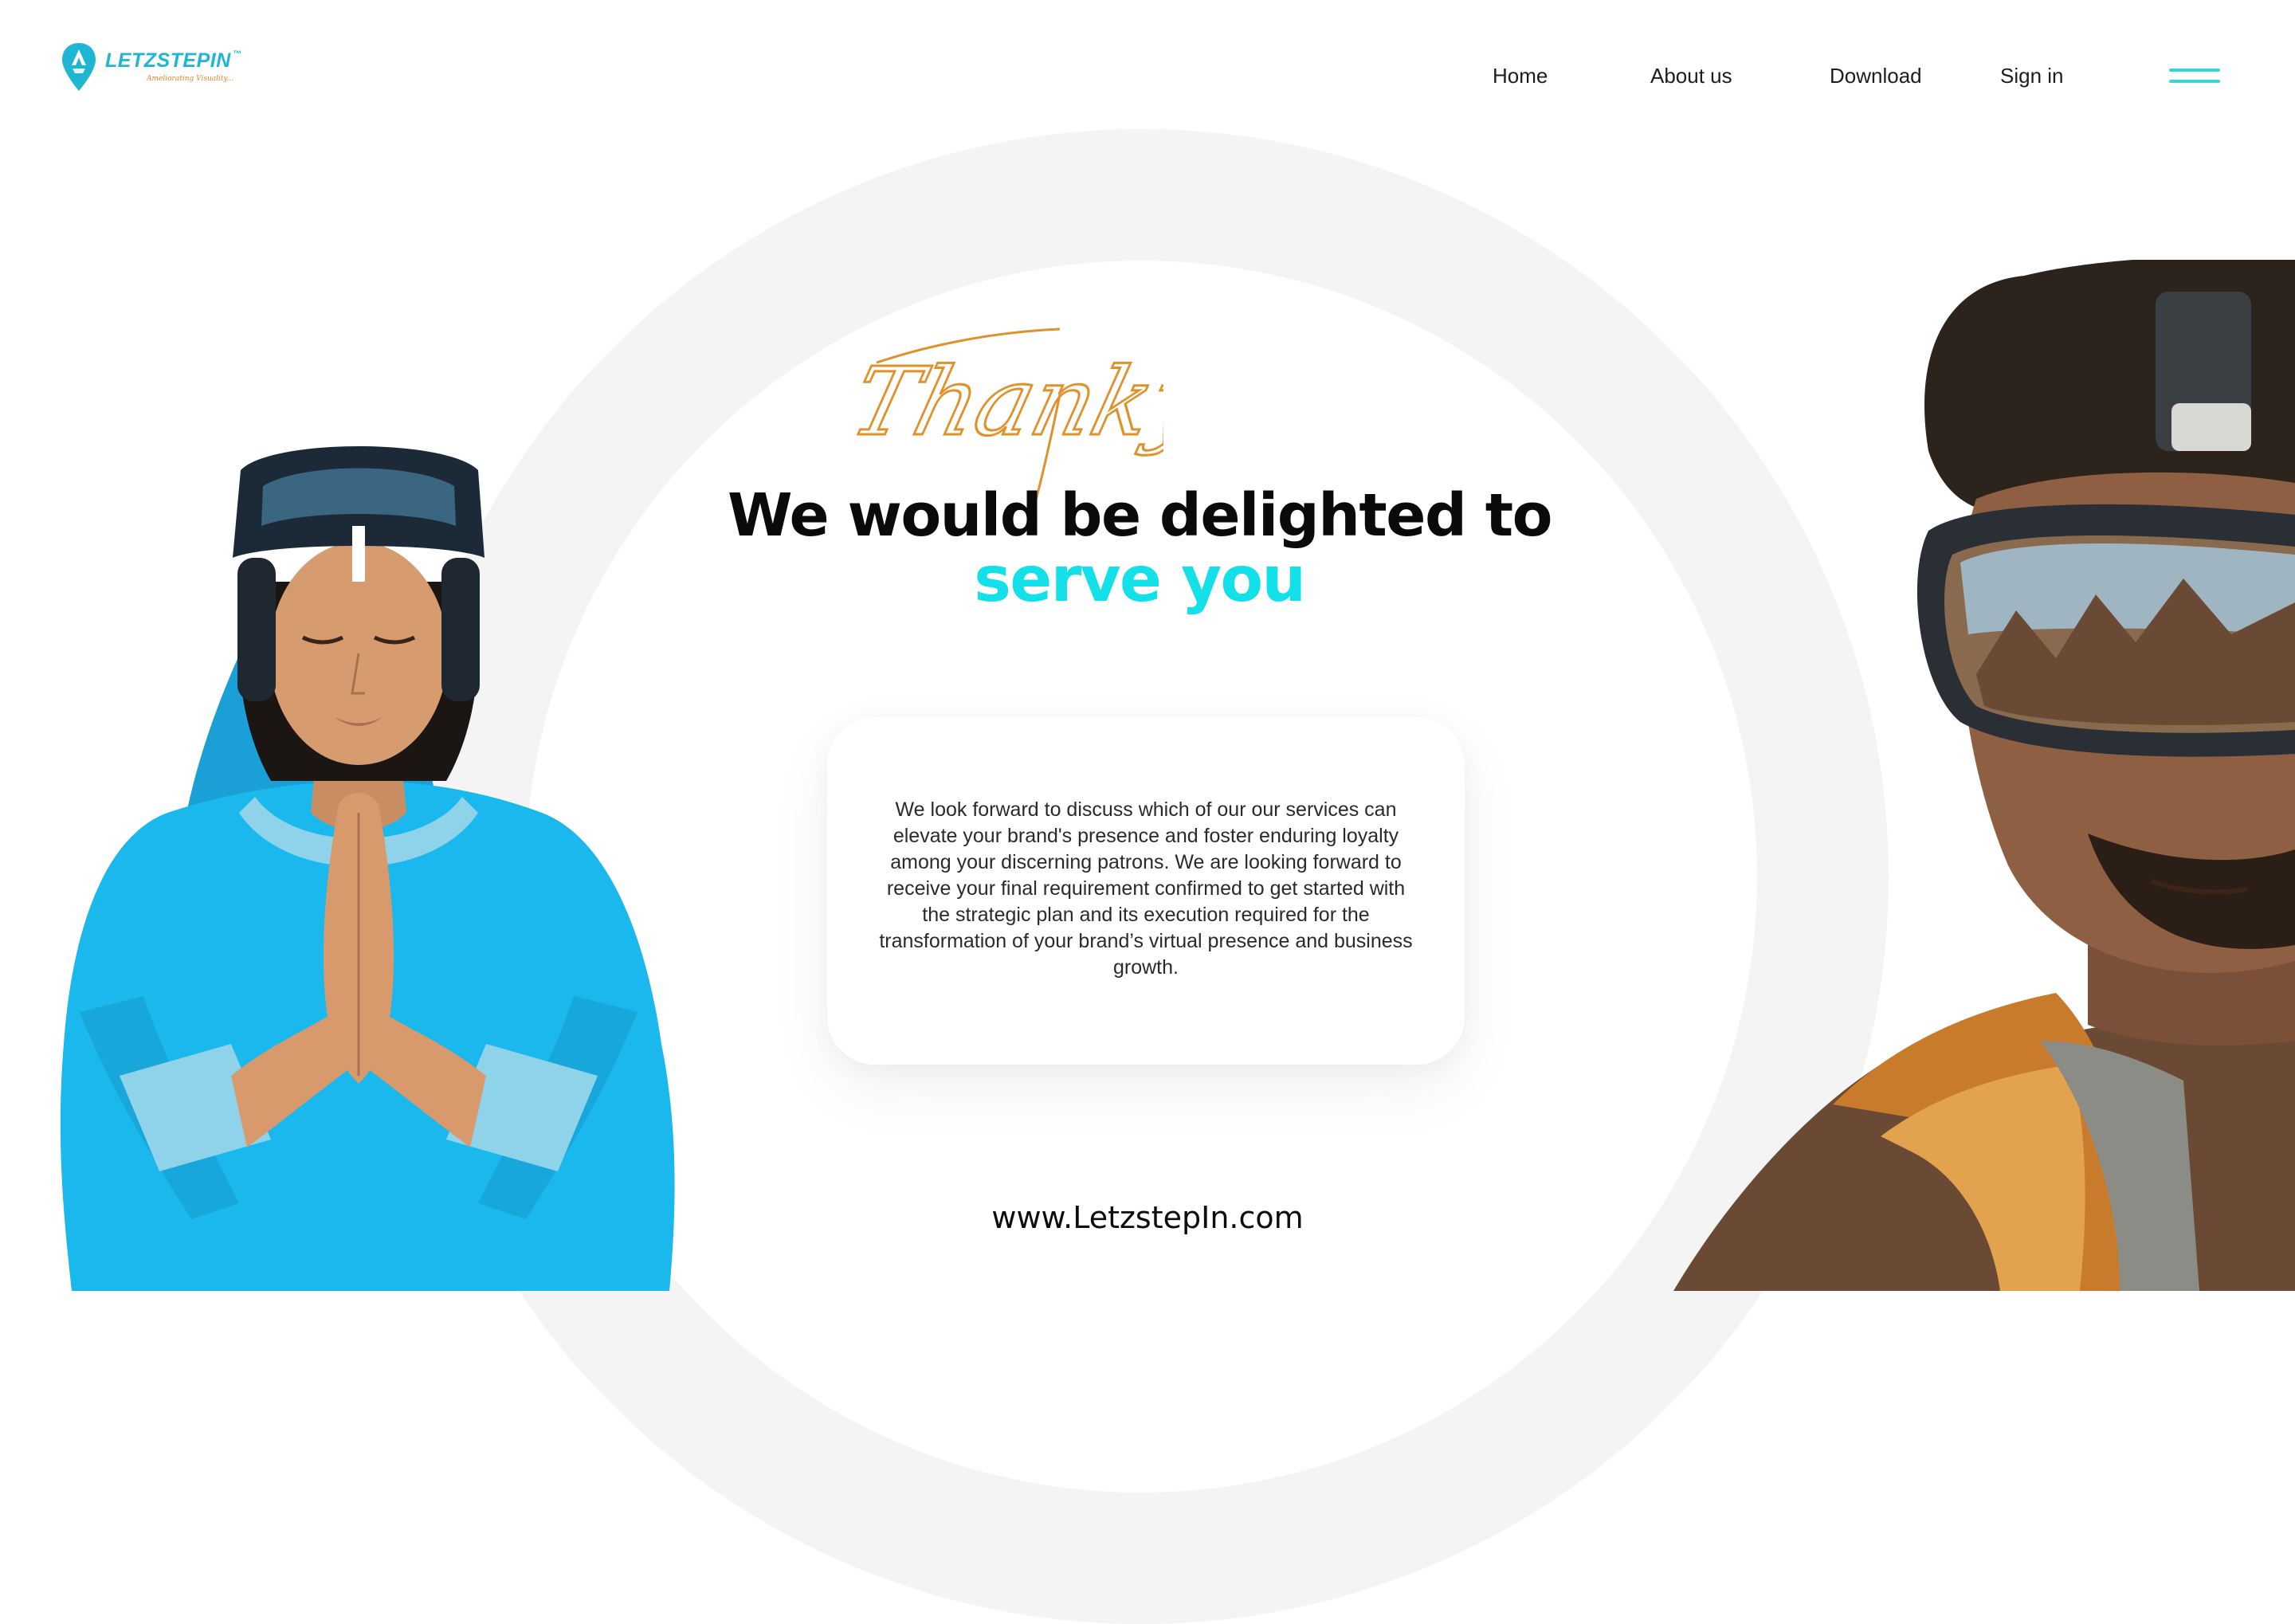 This screenshot has width=2295, height=1624. I want to click on nav-sign-in: Sign in, so click(2032, 76).